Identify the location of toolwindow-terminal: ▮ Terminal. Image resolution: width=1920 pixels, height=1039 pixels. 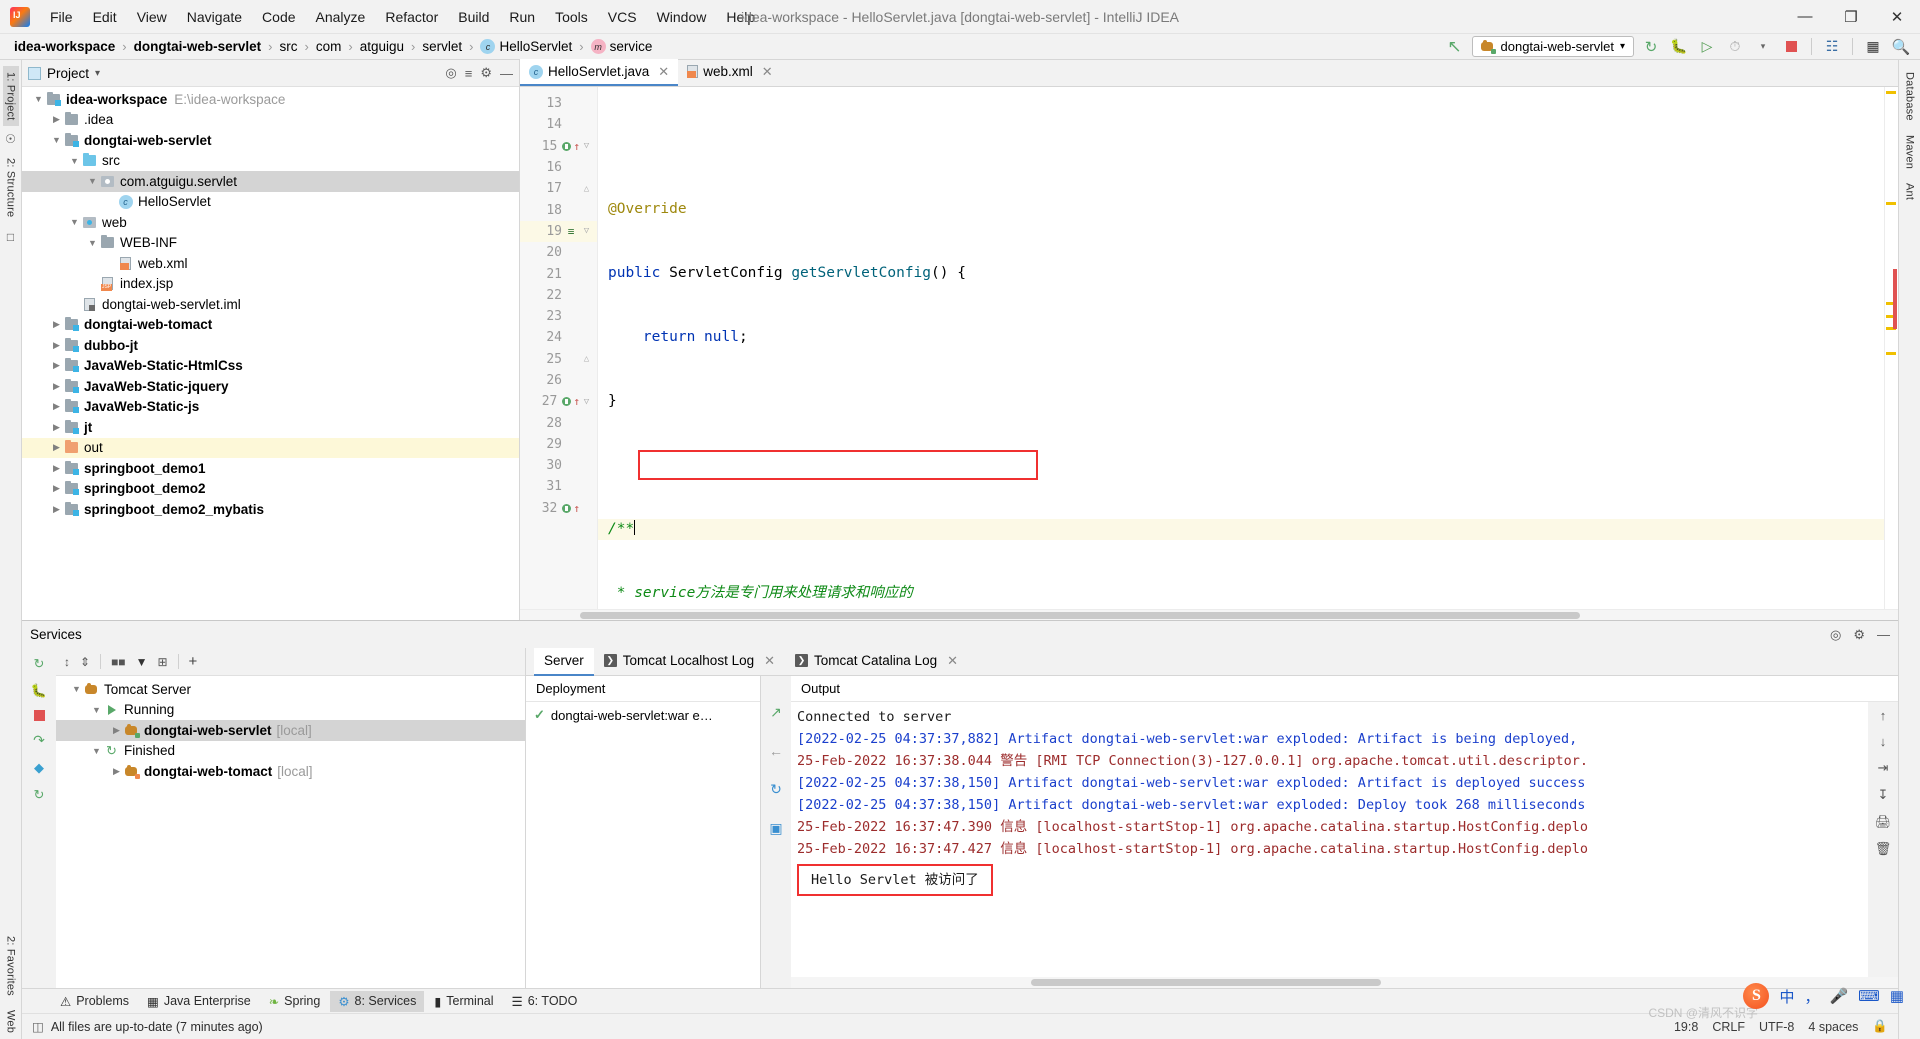
(463, 1001).